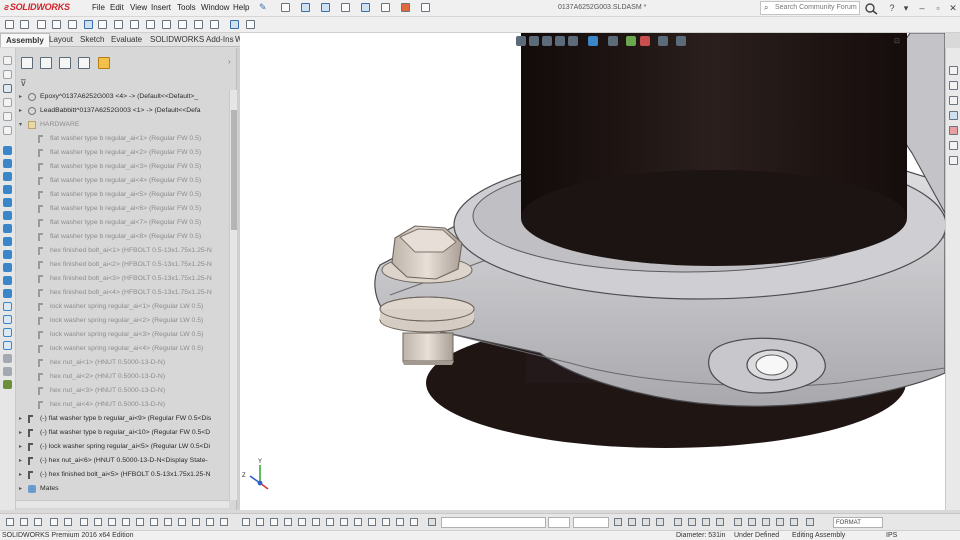 The width and height of the screenshot is (960, 540). I want to click on component-preview-icon, so click(41, 24).